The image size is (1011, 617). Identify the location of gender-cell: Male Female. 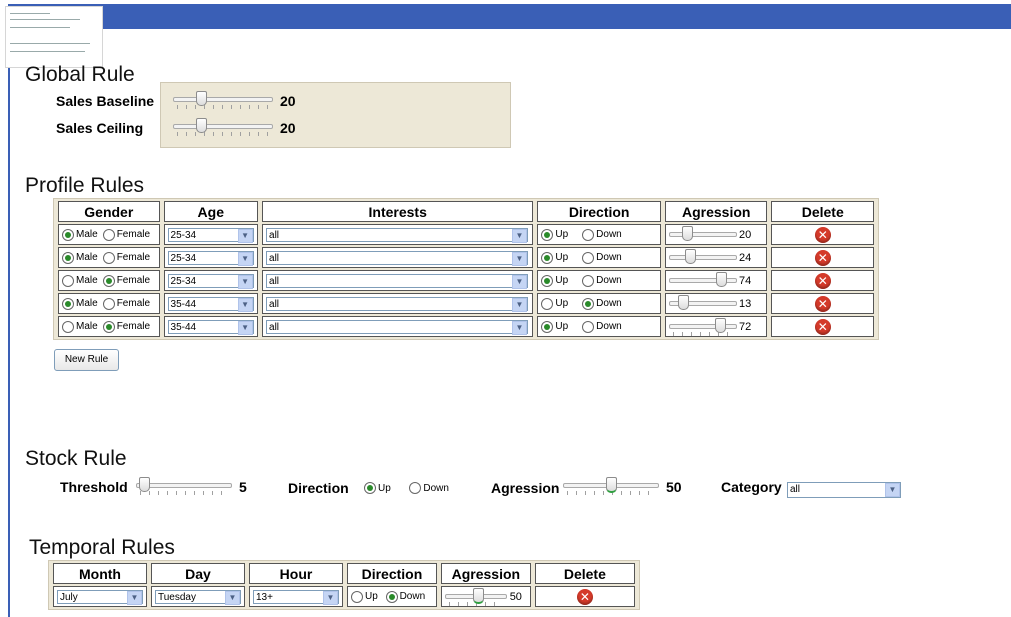
(109, 234).